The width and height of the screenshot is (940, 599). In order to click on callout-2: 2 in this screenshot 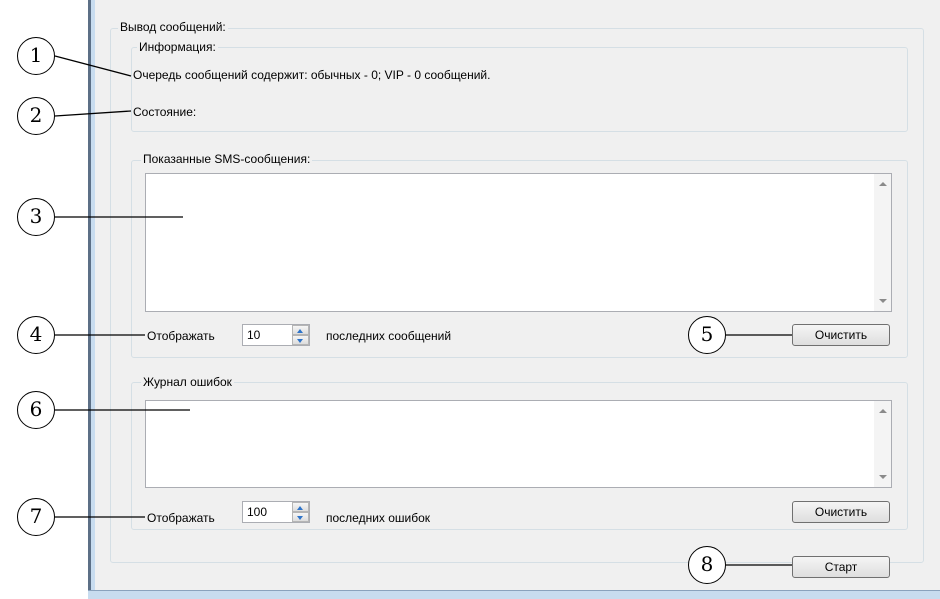, I will do `click(36, 116)`.